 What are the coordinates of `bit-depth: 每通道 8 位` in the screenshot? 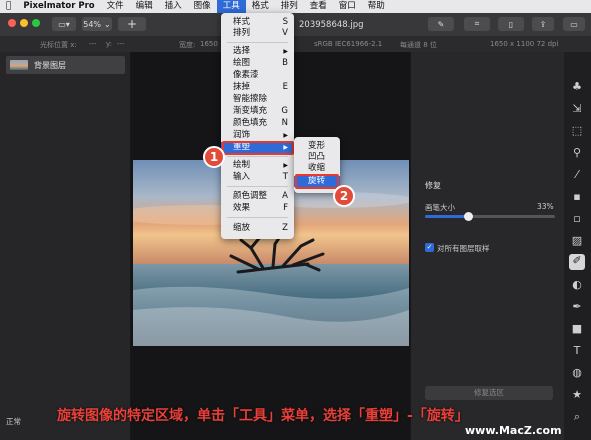 It's located at (418, 45).